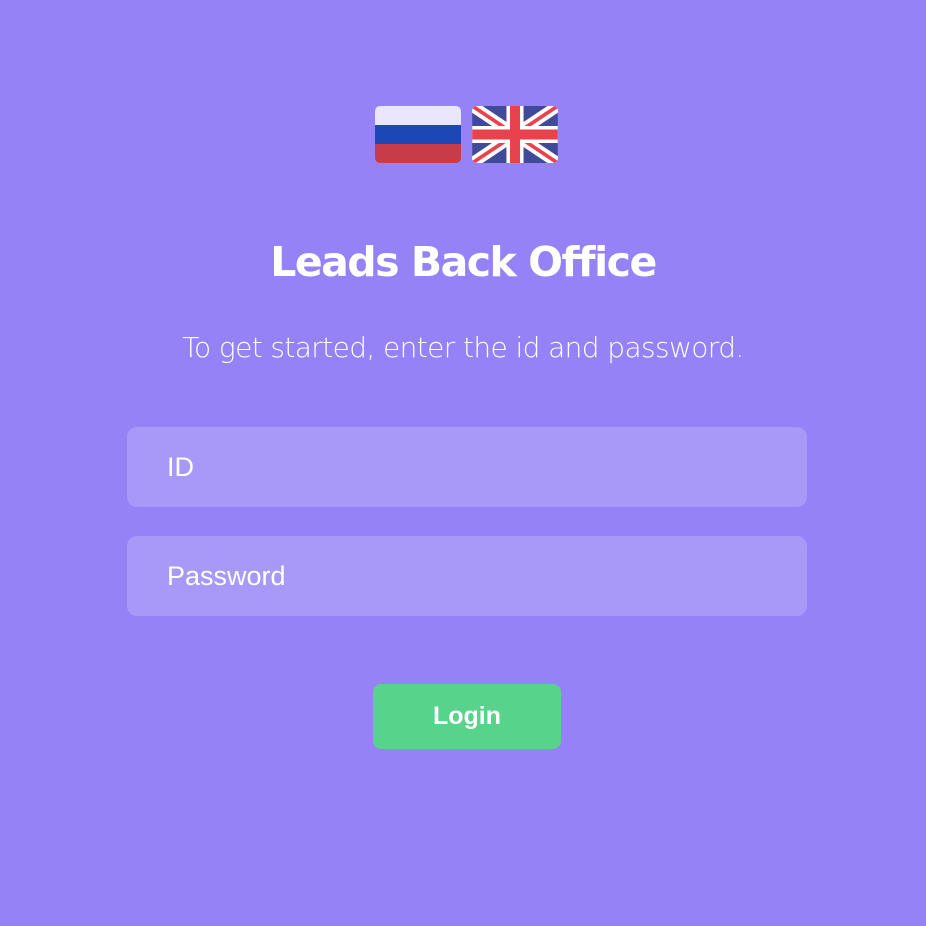 Image resolution: width=926 pixels, height=926 pixels. What do you see at coordinates (467, 716) in the screenshot?
I see `login-button: Login` at bounding box center [467, 716].